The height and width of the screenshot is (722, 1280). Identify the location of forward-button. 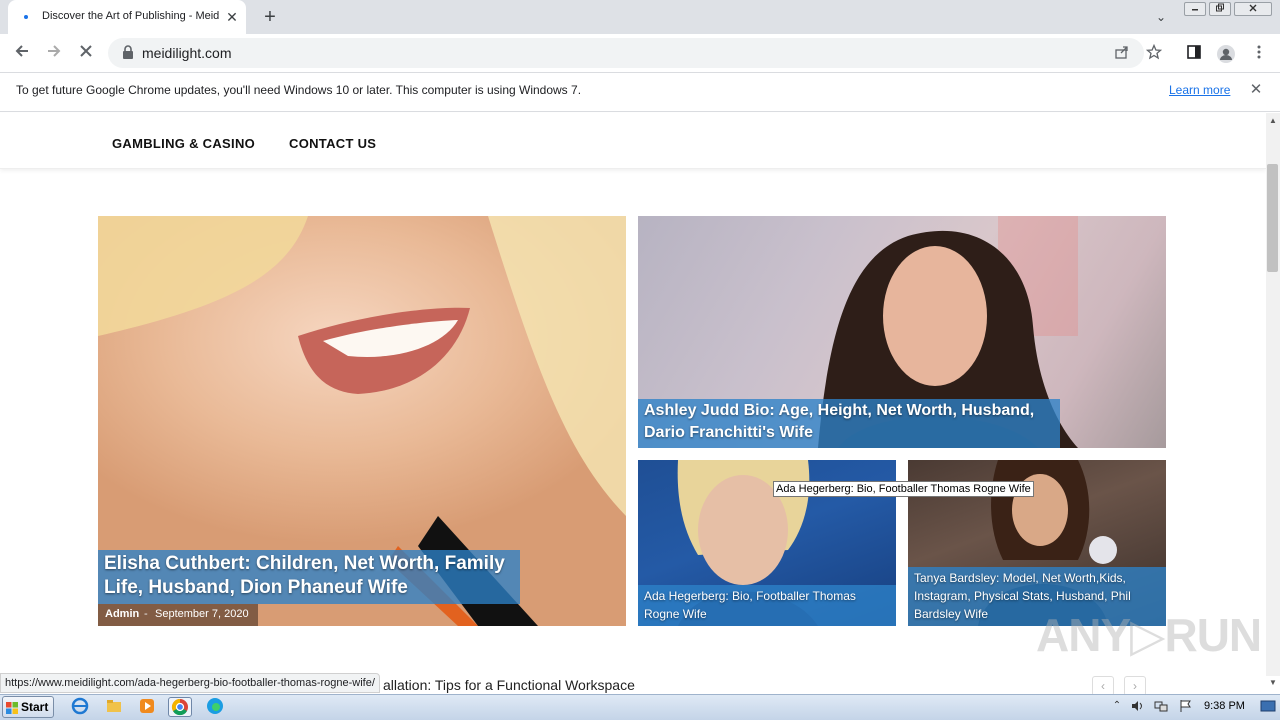
(54, 53).